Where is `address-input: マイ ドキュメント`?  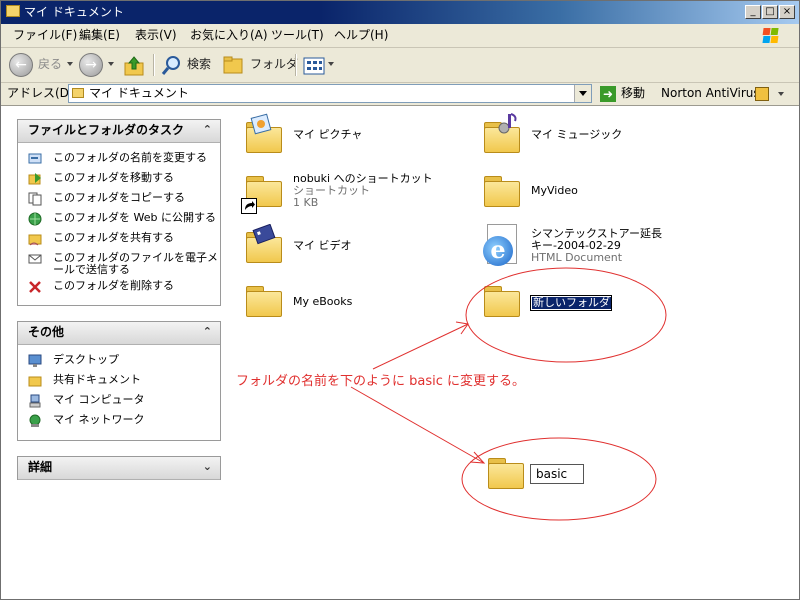
address-input: マイ ドキュメント is located at coordinates (330, 93).